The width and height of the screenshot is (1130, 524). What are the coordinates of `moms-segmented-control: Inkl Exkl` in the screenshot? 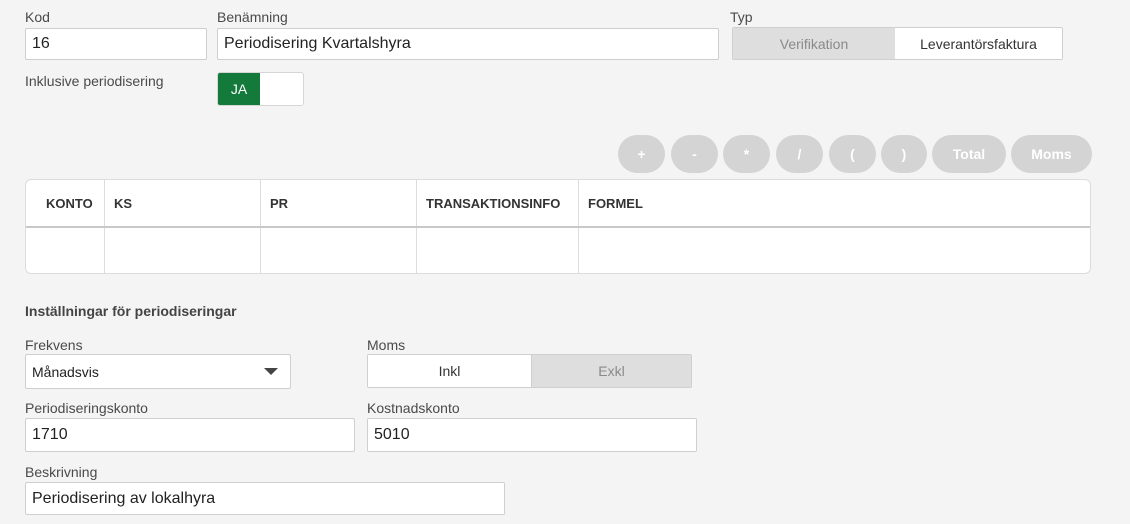 It's located at (529, 371).